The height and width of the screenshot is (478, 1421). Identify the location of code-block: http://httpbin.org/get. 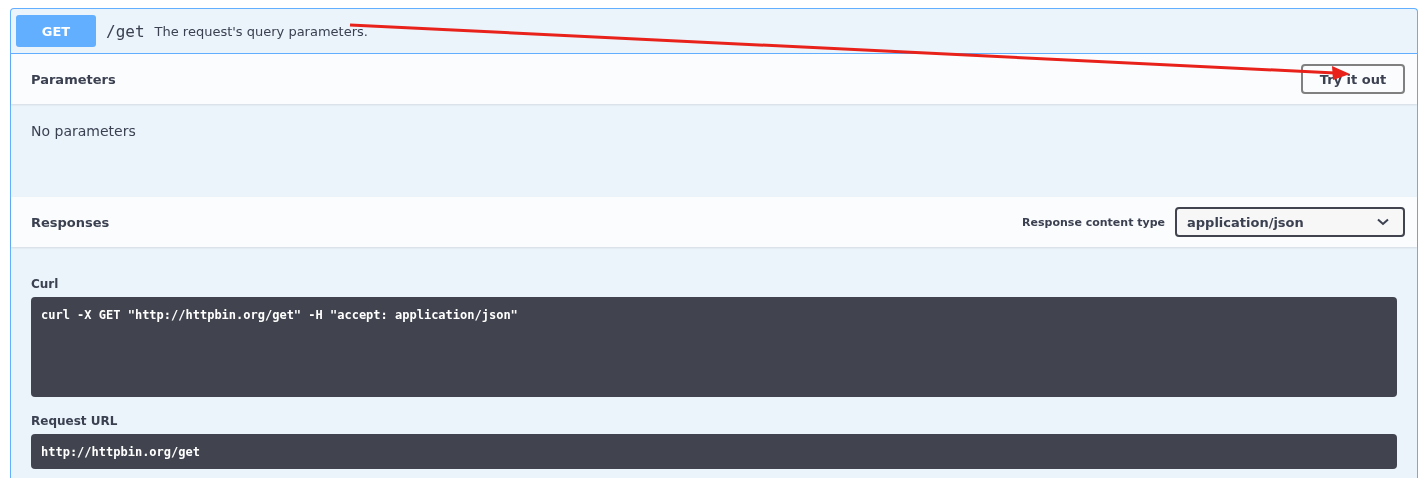
(714, 451).